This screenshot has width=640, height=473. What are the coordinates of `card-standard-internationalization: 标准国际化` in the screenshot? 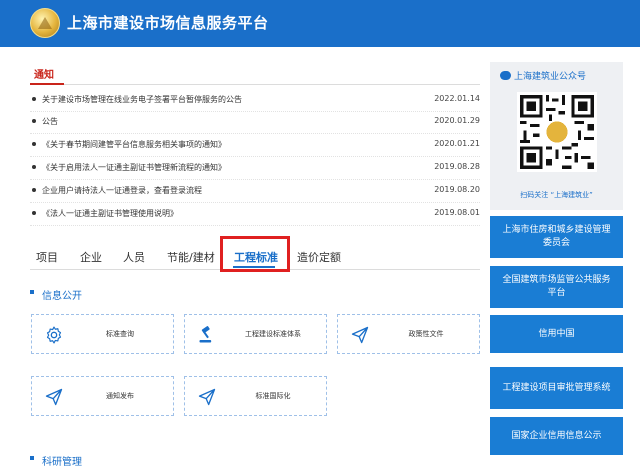 It's located at (255, 396).